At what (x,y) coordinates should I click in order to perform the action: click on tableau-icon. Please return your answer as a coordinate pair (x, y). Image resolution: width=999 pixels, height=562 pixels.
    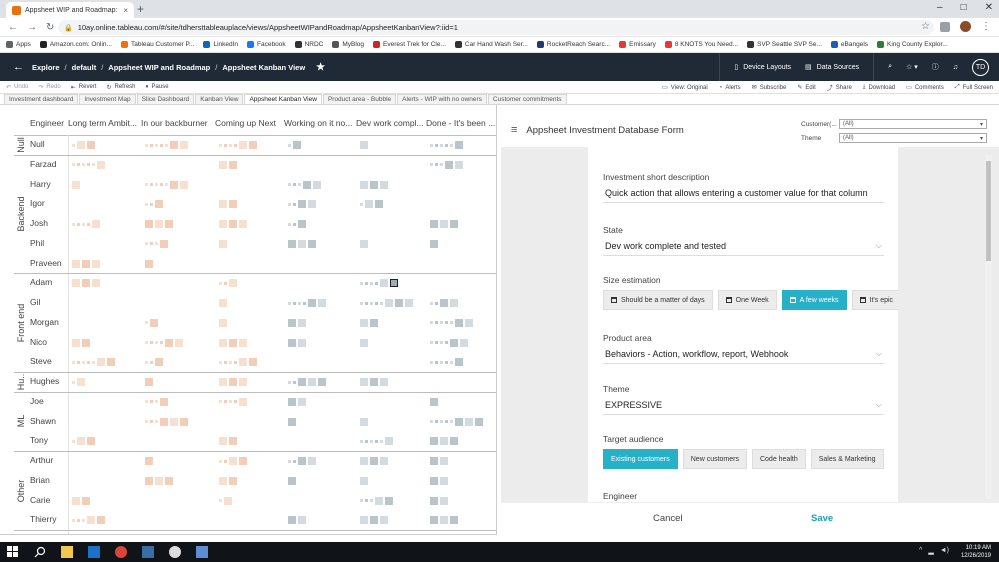
    Looking at the image, I should click on (148, 552).